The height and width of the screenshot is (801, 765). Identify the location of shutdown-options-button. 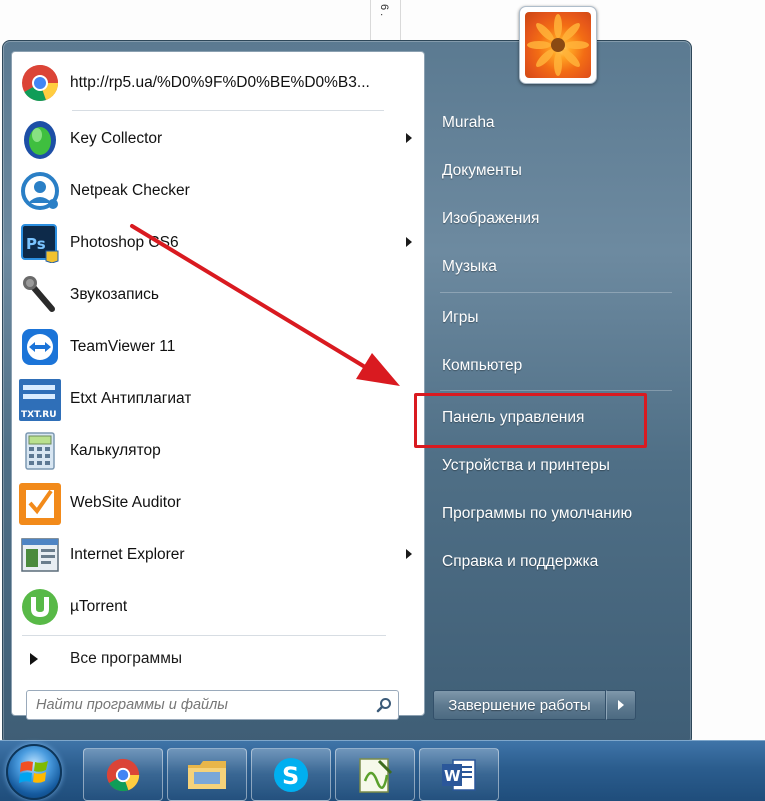
(621, 705).